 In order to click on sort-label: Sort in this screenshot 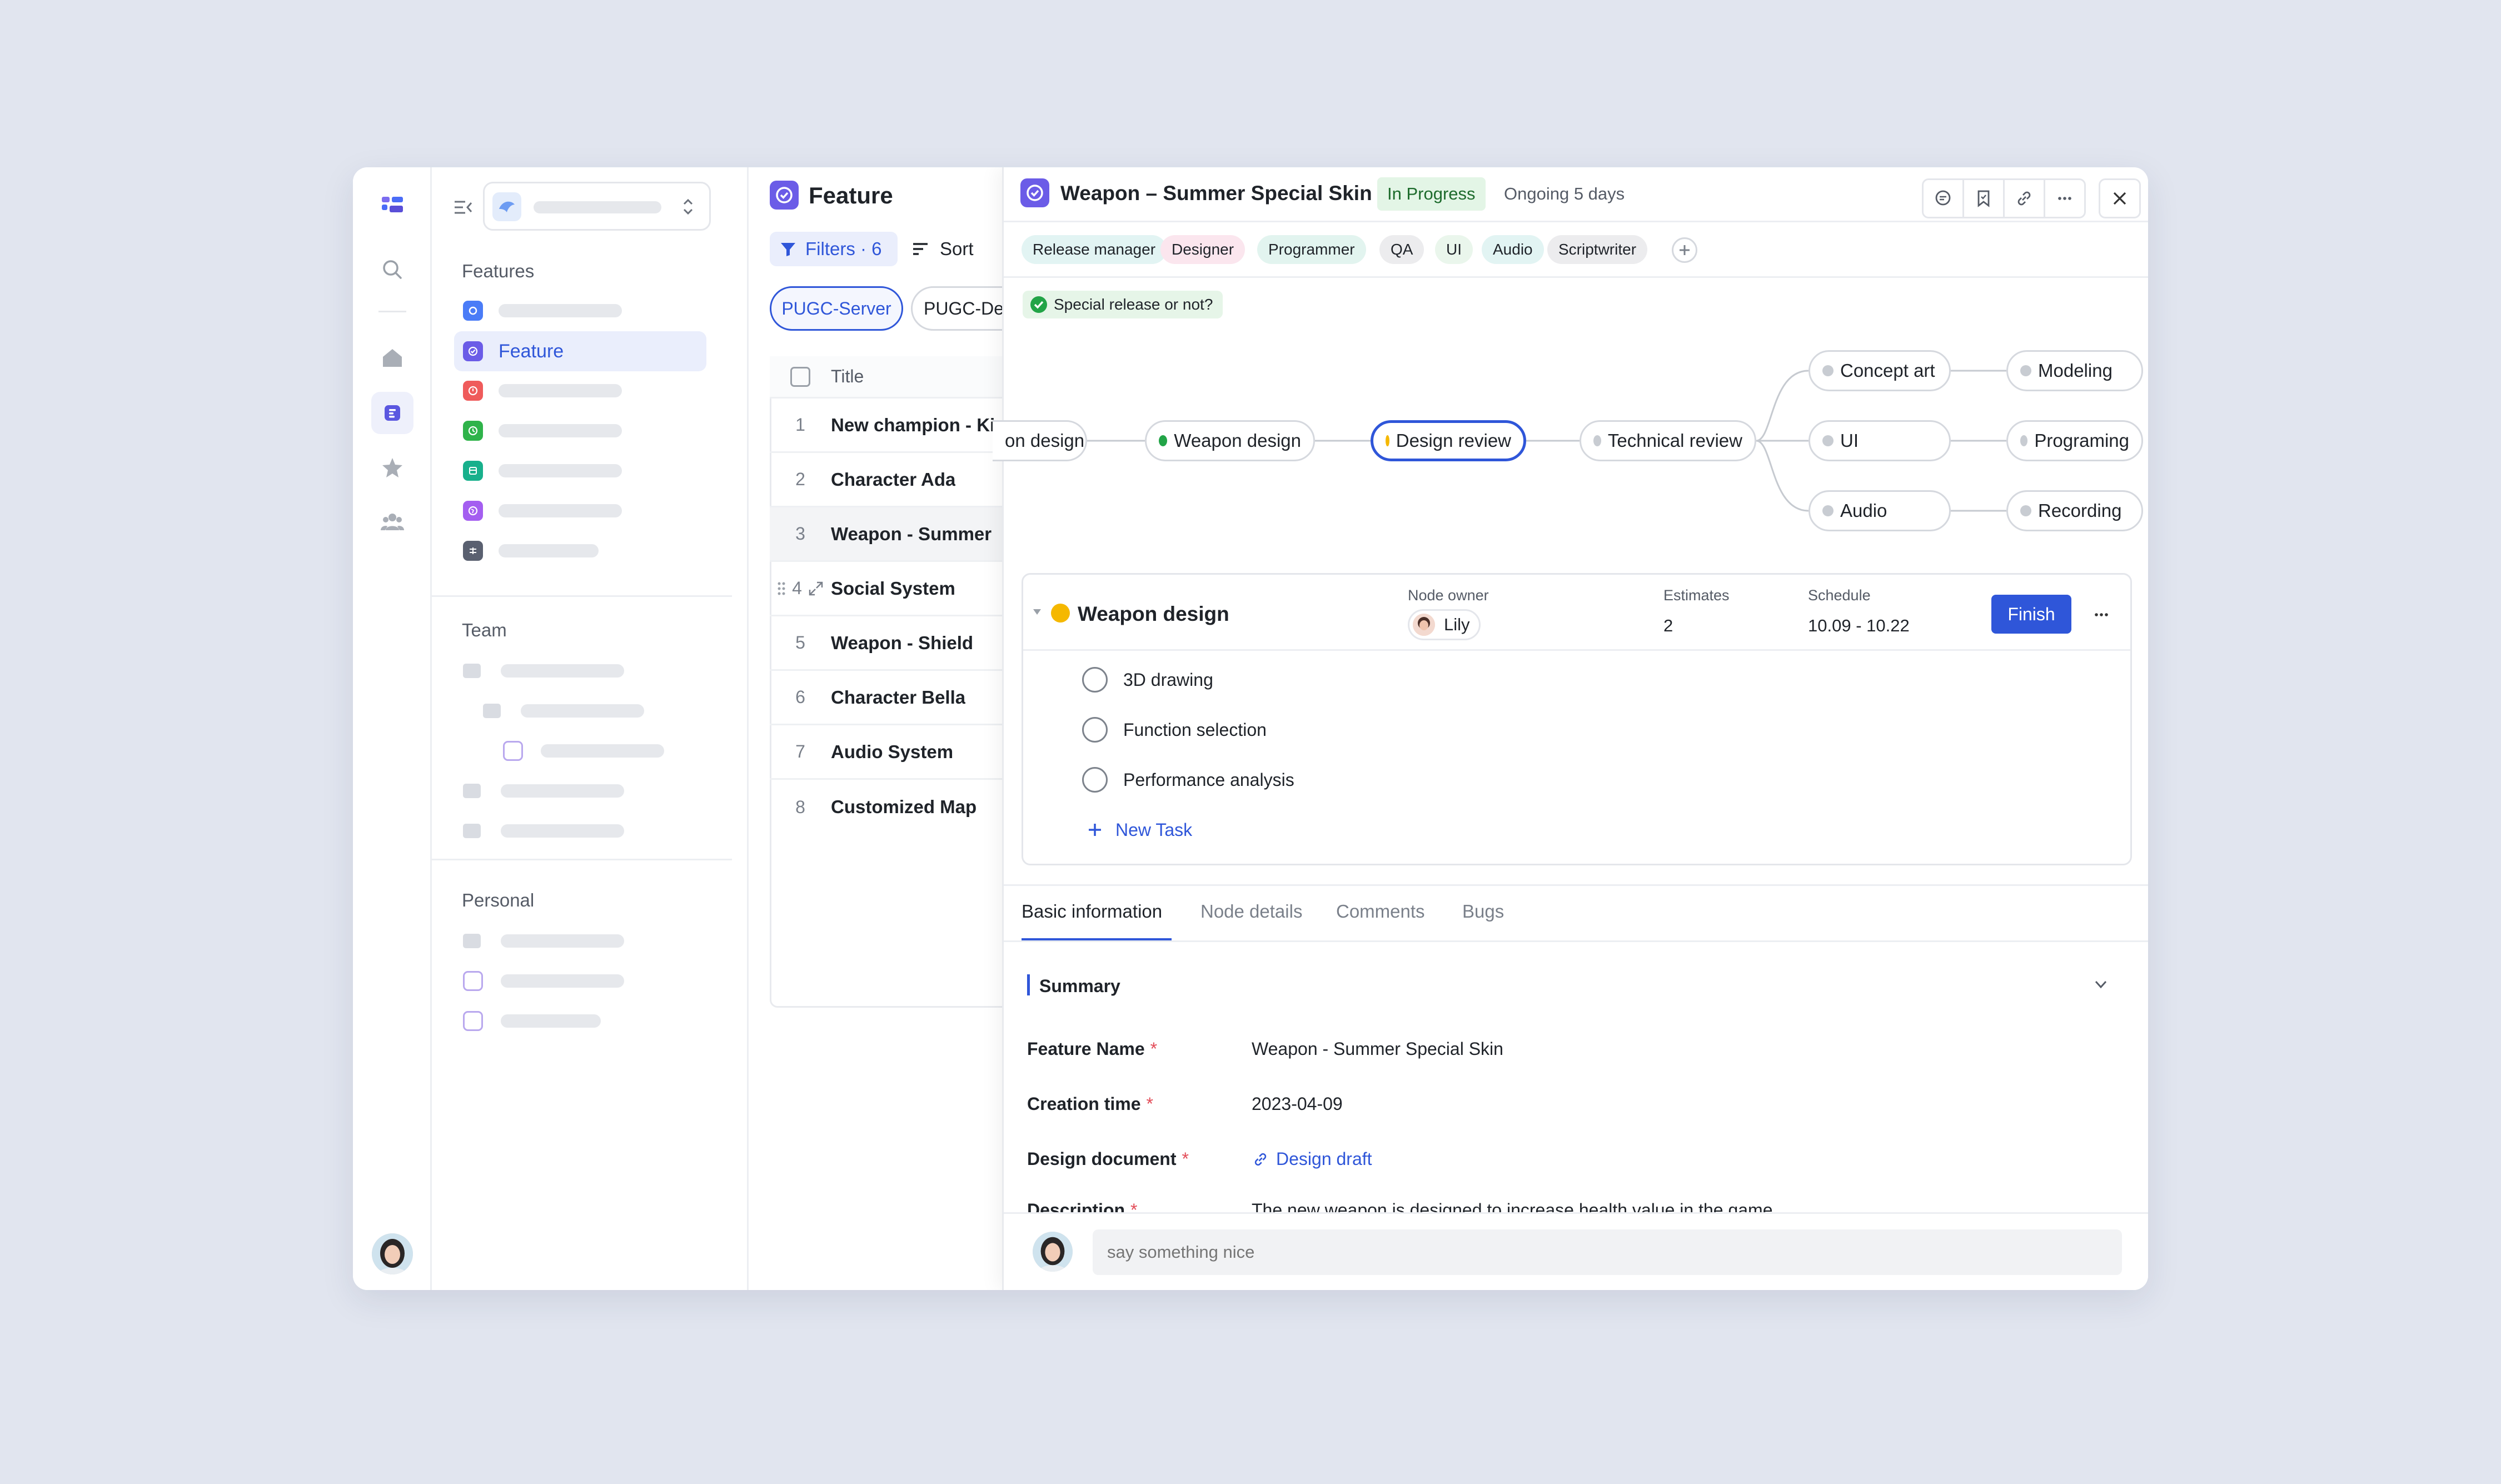, I will do `click(957, 249)`.